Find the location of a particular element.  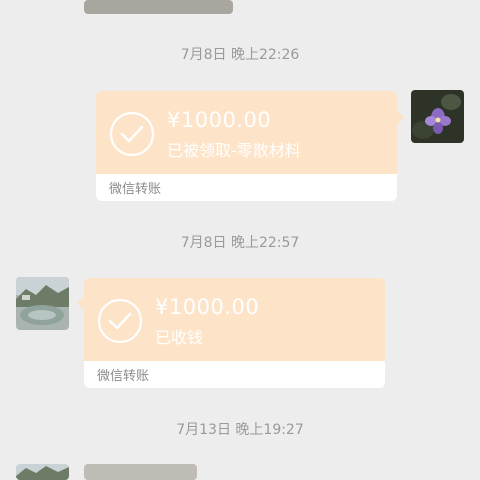

image-message-partial-top is located at coordinates (158, 7).